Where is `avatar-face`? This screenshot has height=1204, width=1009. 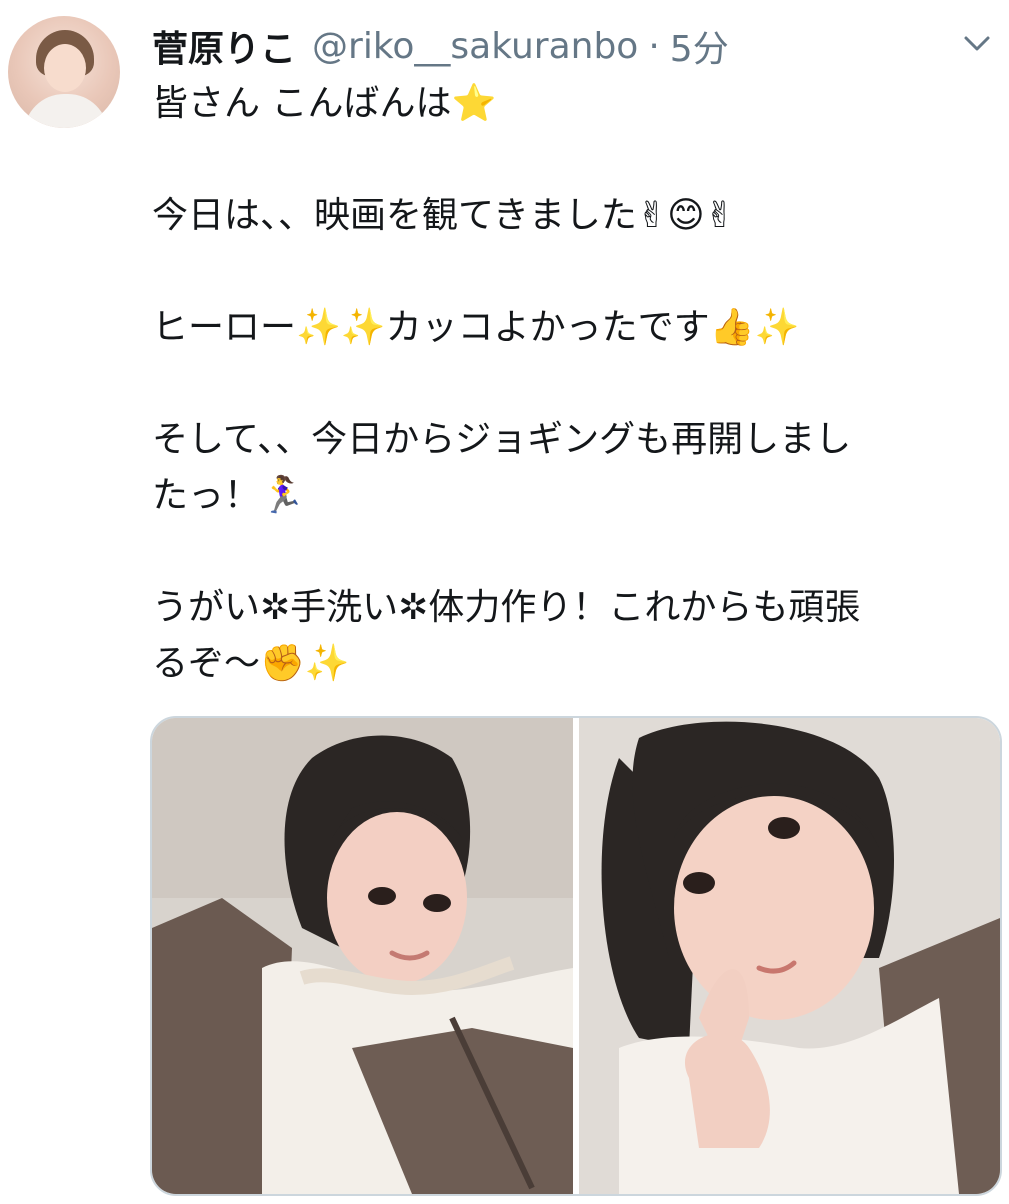 avatar-face is located at coordinates (65, 68).